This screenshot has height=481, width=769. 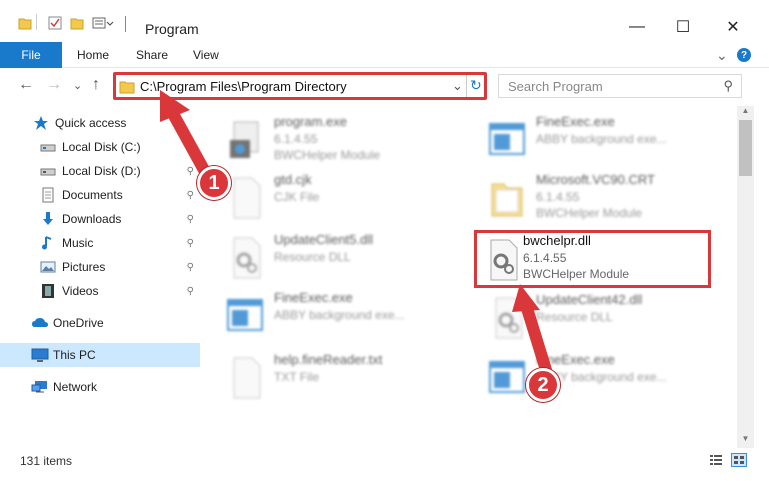 What do you see at coordinates (543, 385) in the screenshot?
I see `step-2-badge: 2` at bounding box center [543, 385].